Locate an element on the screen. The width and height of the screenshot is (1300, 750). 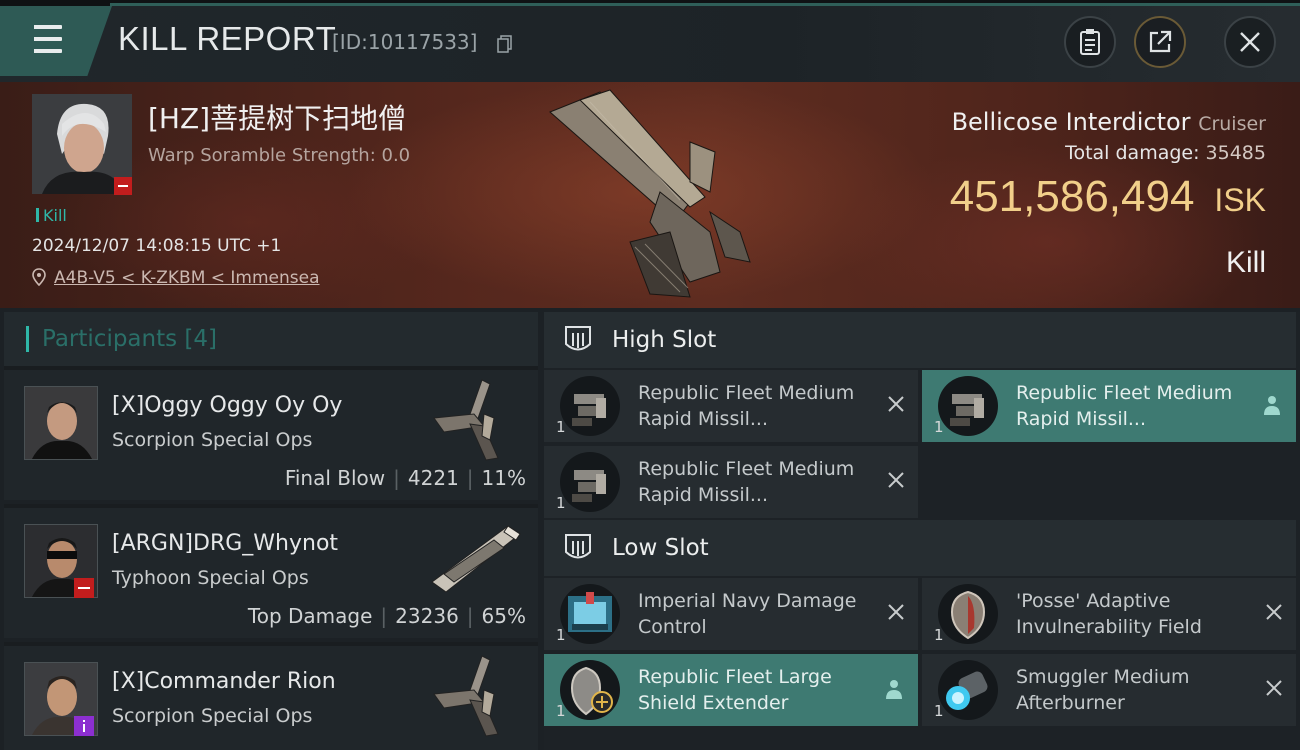
participant-avatar is located at coordinates (61, 423).